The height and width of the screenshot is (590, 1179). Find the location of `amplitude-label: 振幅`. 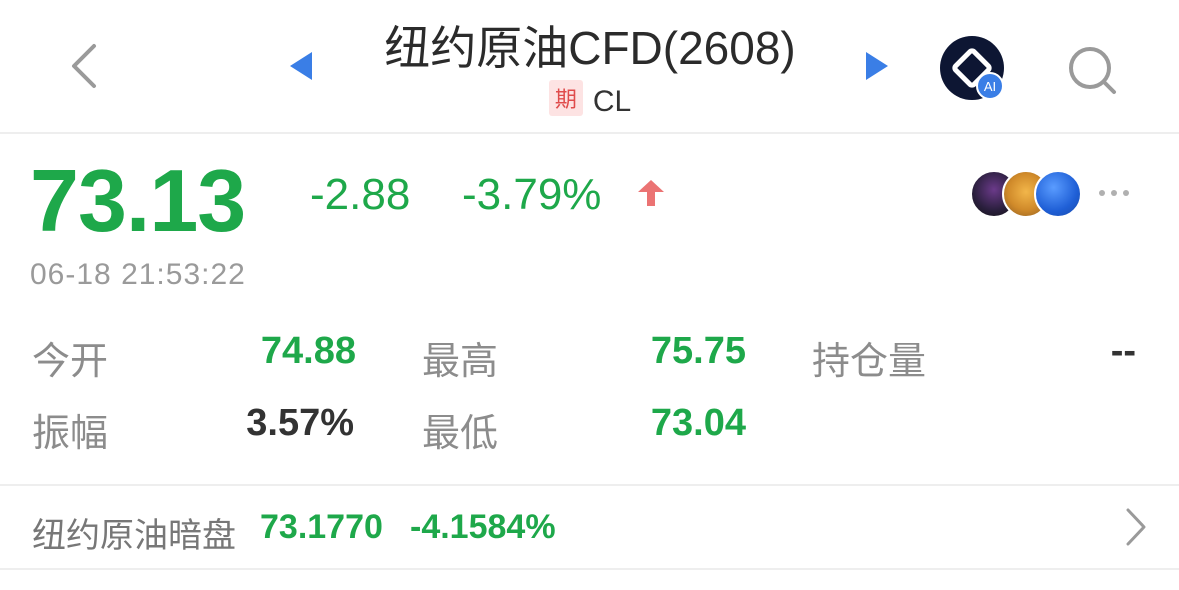

amplitude-label: 振幅 is located at coordinates (70, 434).